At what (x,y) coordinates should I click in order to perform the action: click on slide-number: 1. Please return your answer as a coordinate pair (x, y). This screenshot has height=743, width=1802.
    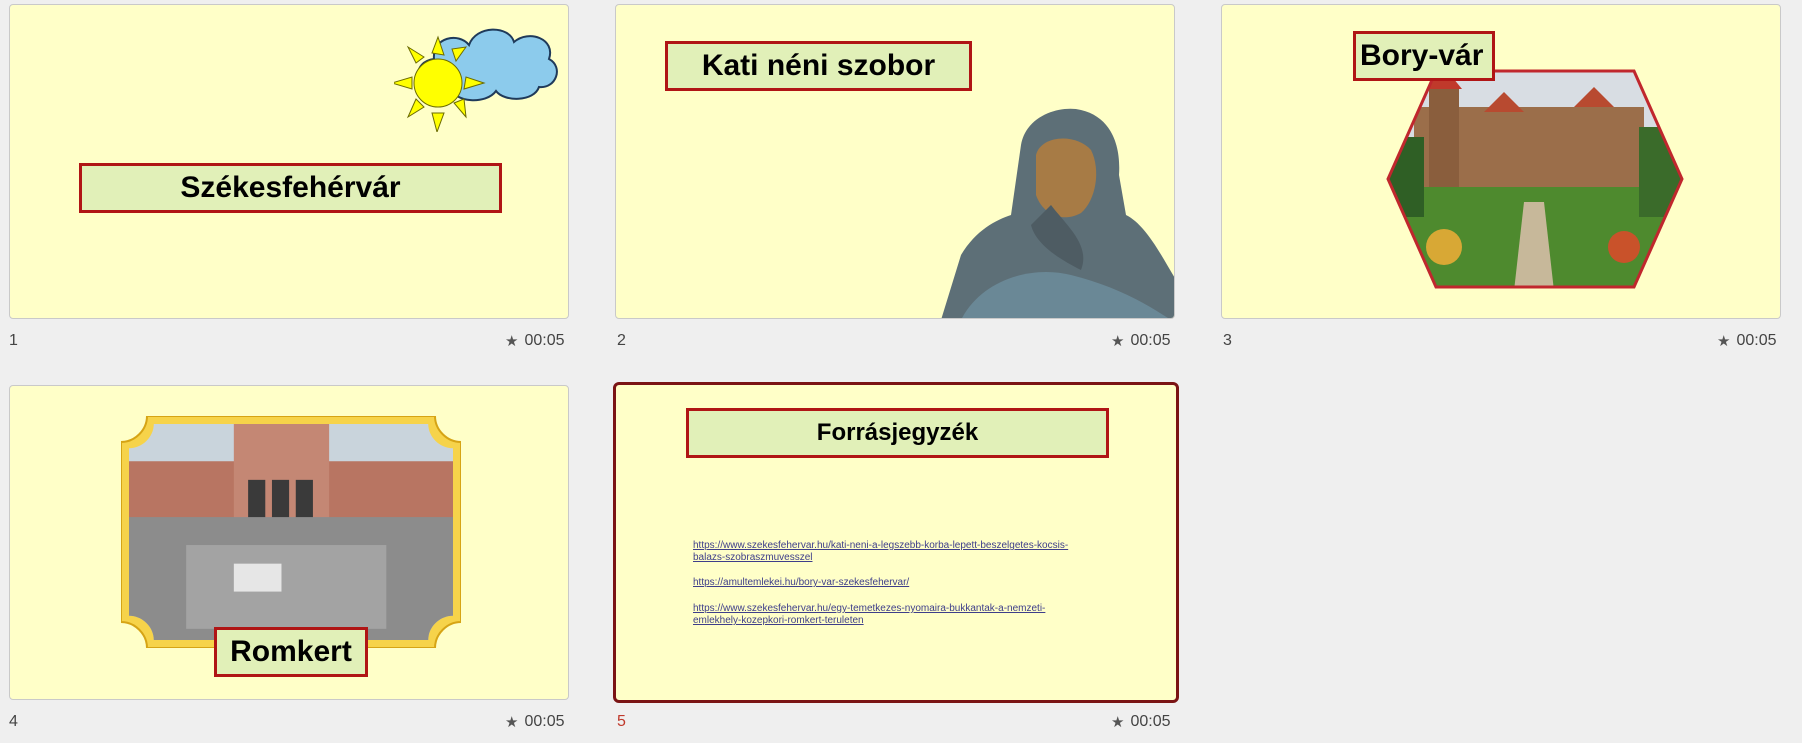
    Looking at the image, I should click on (13, 340).